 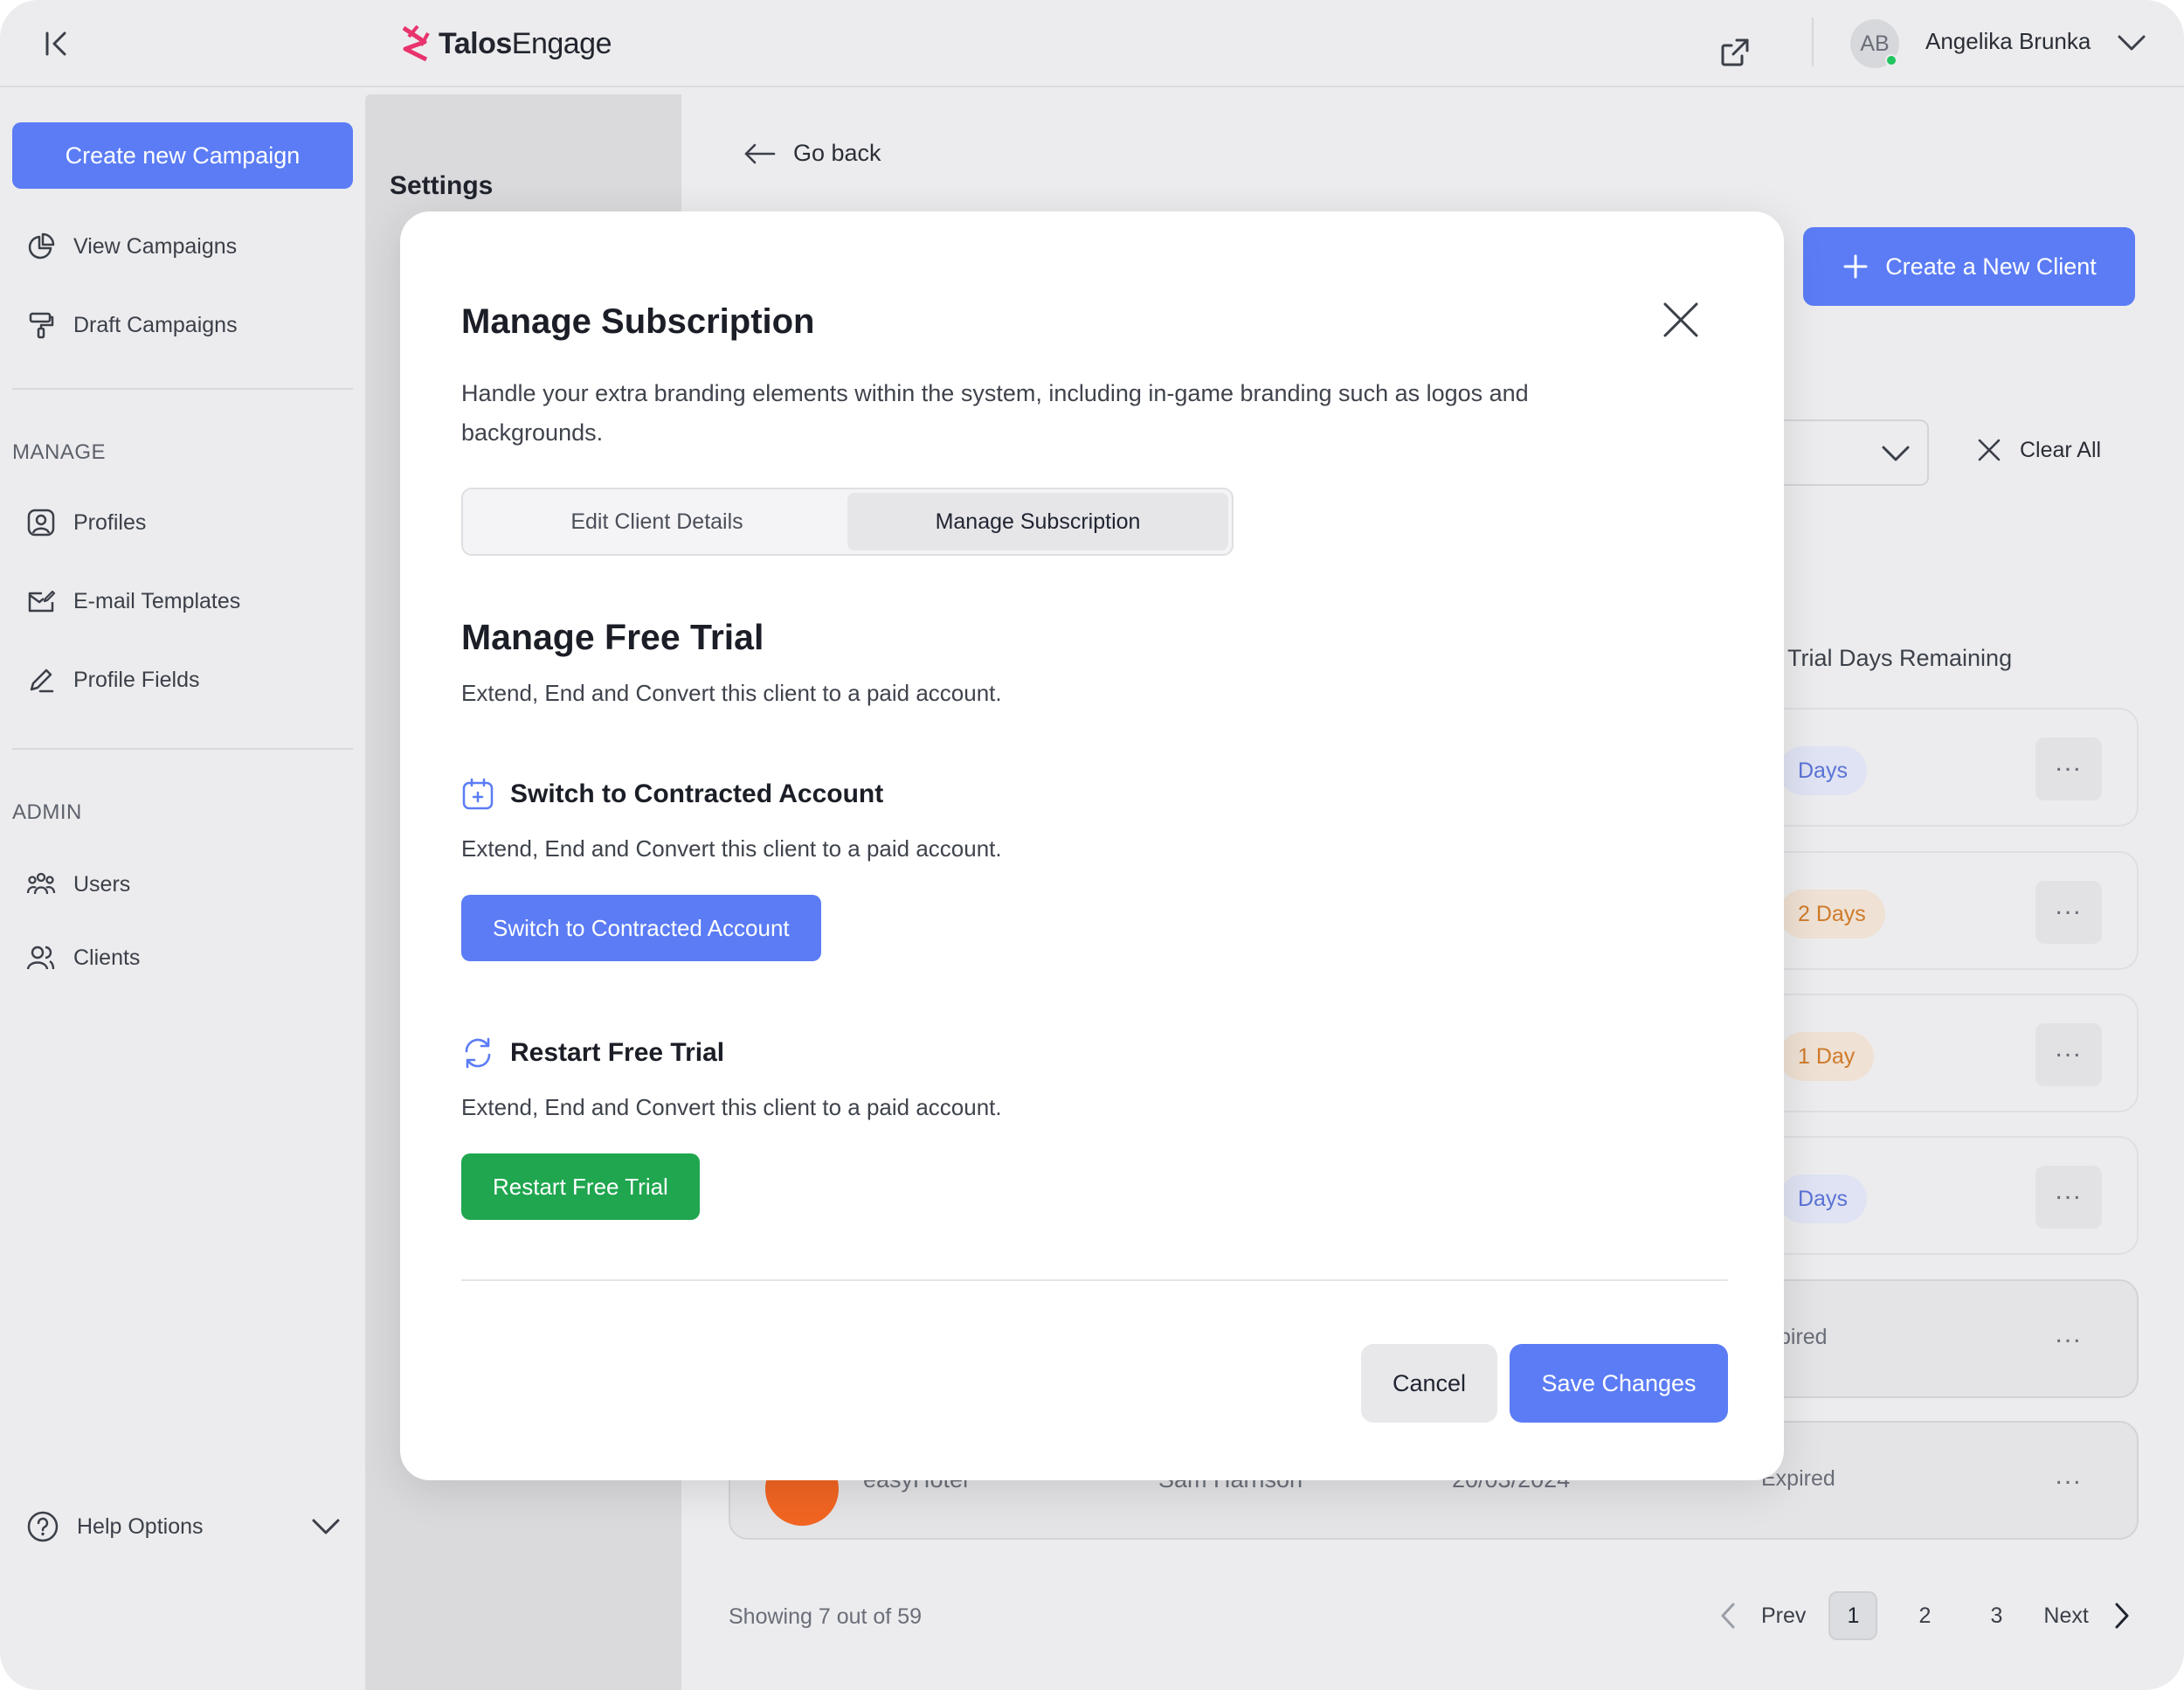 I want to click on refresh-icon, so click(x=478, y=1053).